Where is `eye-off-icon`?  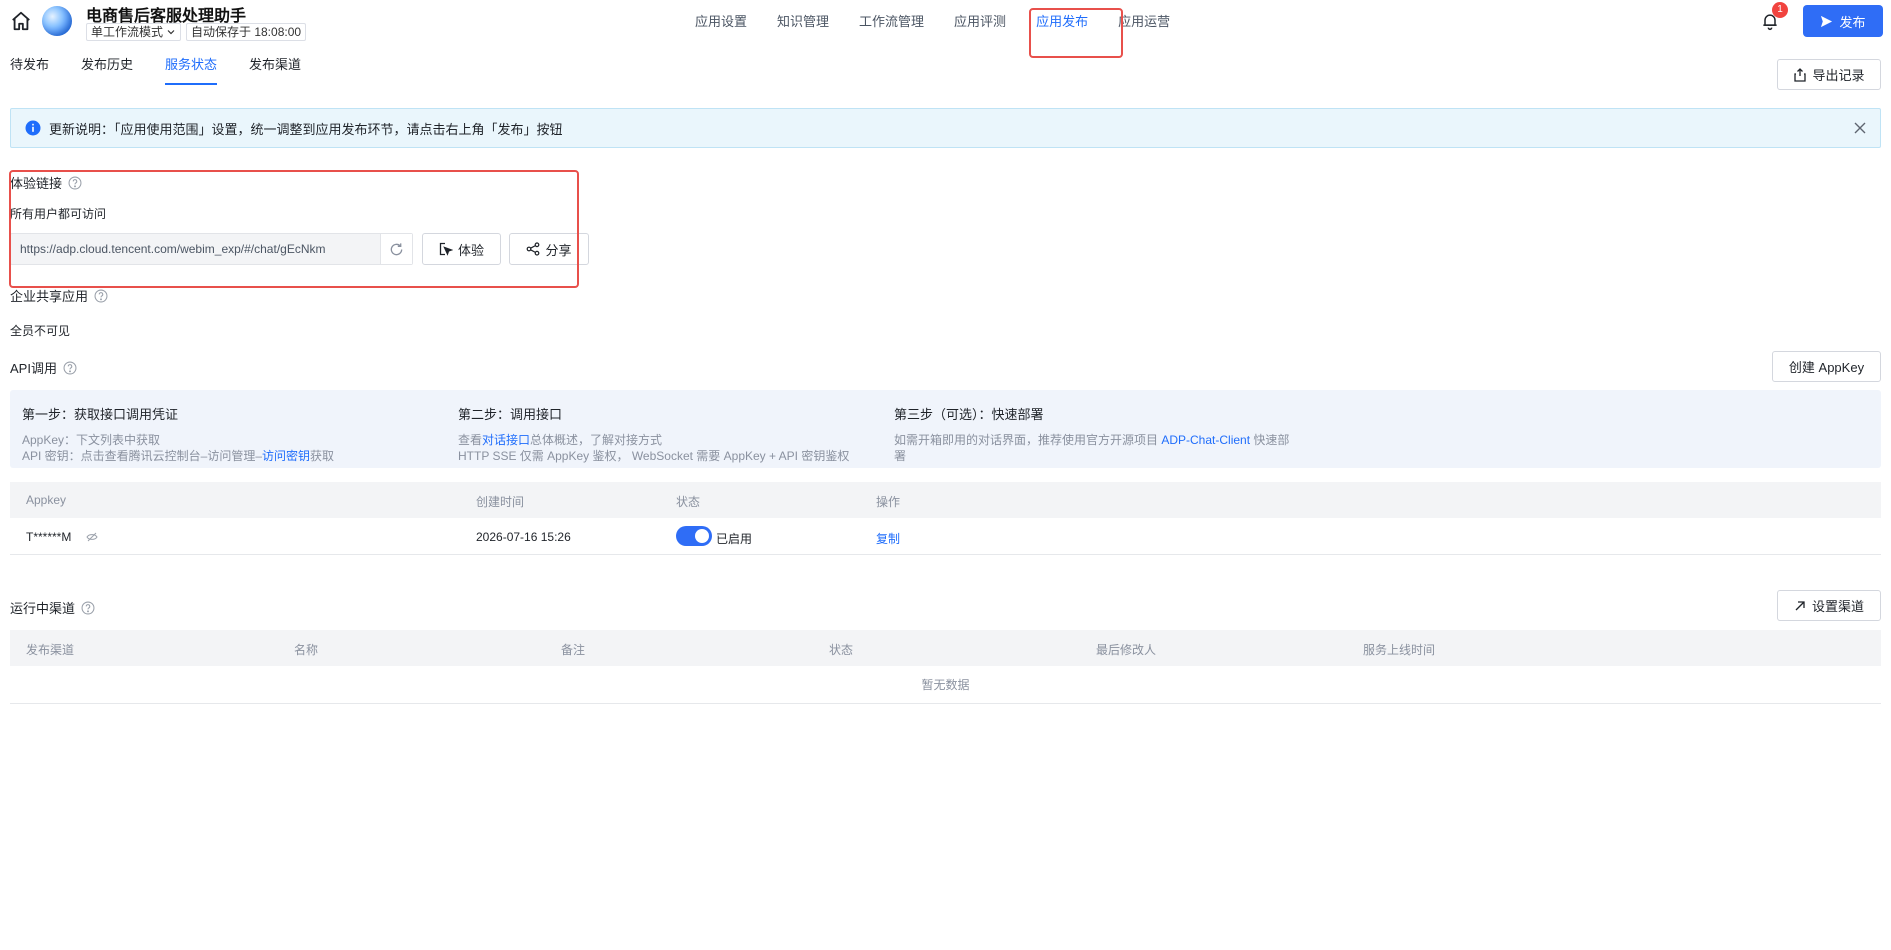
eye-off-icon is located at coordinates (92, 537).